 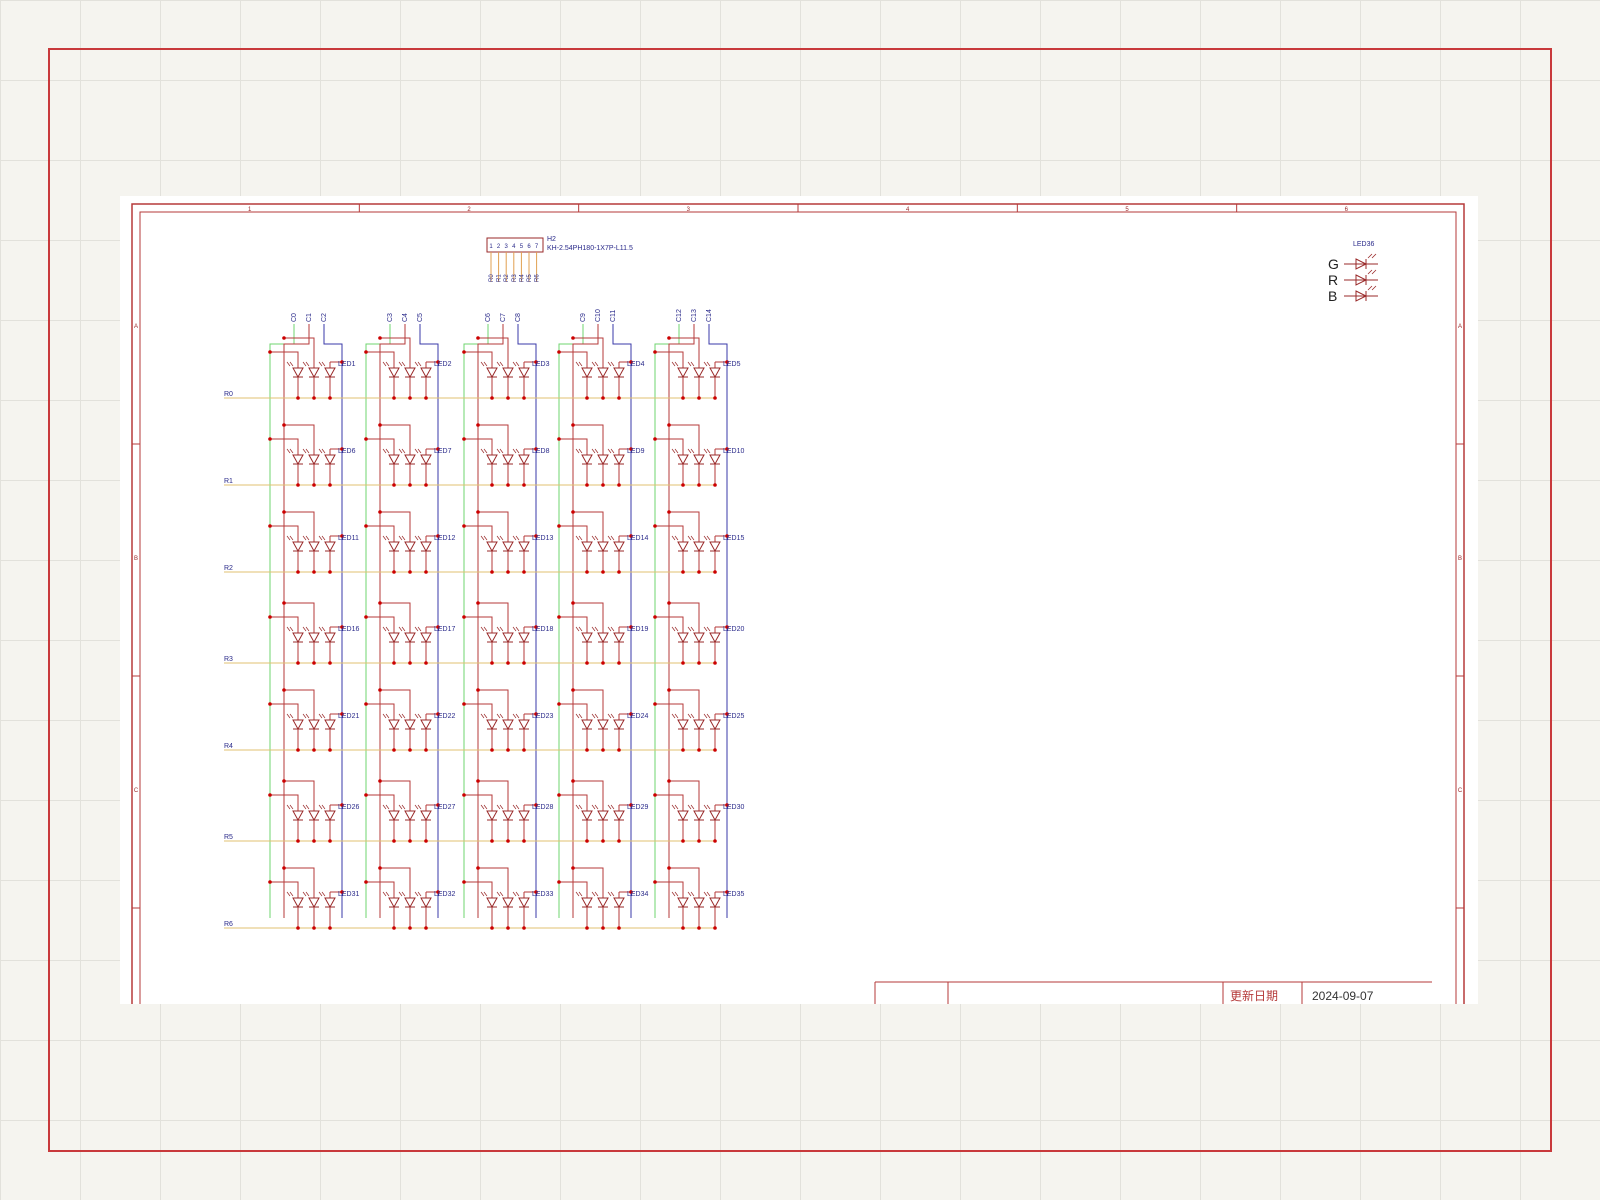 What do you see at coordinates (228, 394) in the screenshot?
I see `row-label: R0` at bounding box center [228, 394].